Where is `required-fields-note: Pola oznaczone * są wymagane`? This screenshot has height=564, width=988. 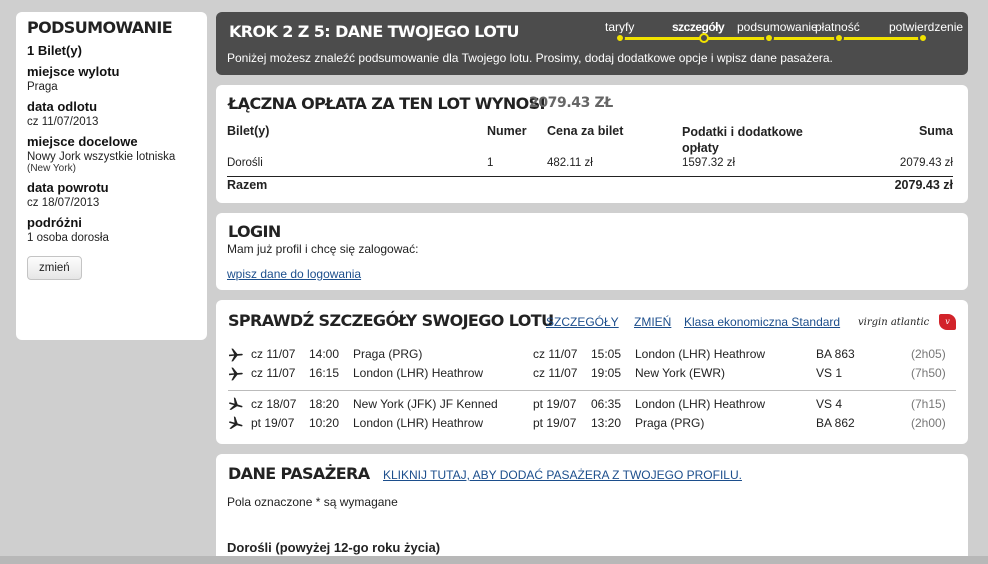
required-fields-note: Pola oznaczone * są wymagane is located at coordinates (312, 502).